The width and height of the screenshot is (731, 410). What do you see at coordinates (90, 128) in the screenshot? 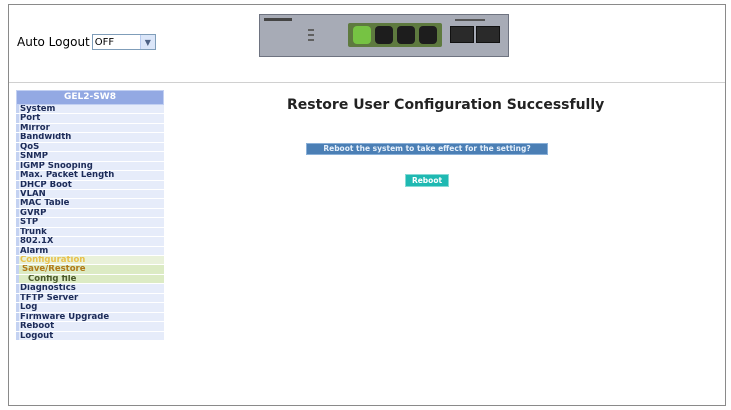
I see `sidebar-item-mirror: Mirror` at bounding box center [90, 128].